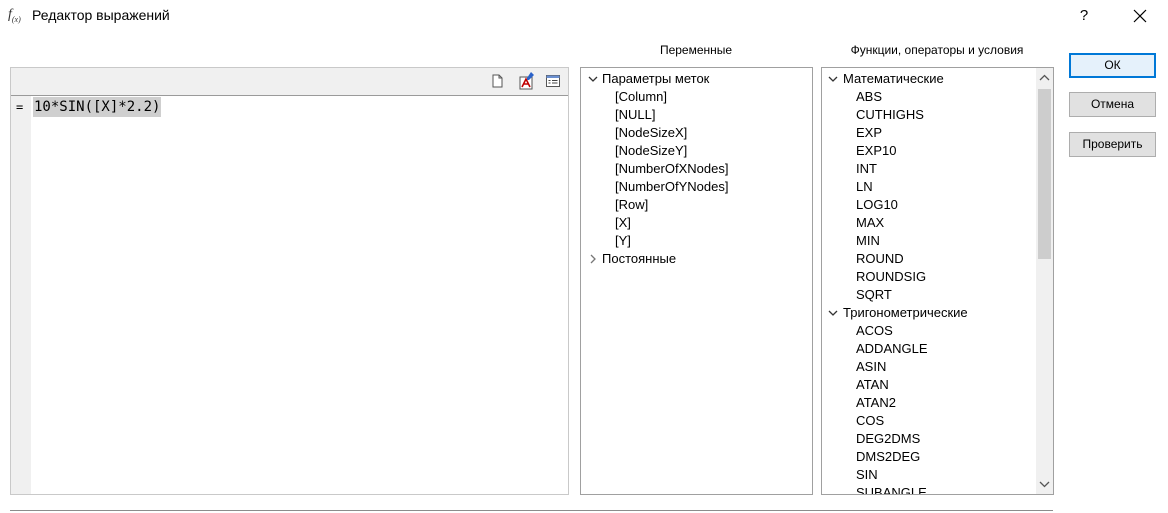 This screenshot has width=1168, height=513. Describe the element at coordinates (531, 510) in the screenshot. I see `bottom-divider` at that location.